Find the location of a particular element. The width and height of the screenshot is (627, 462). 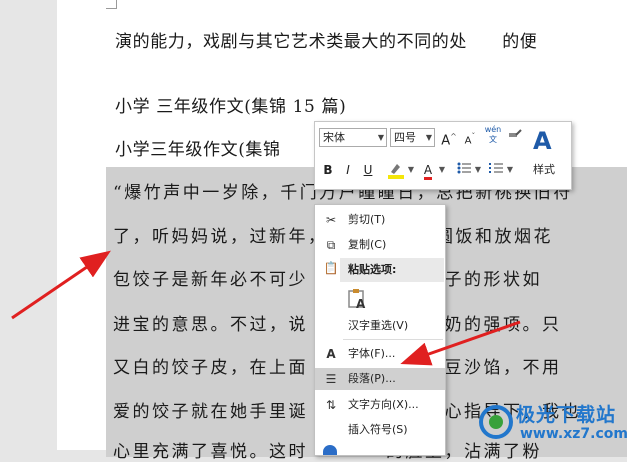

font-name-combo: 宋体 ▼ is located at coordinates (353, 137).